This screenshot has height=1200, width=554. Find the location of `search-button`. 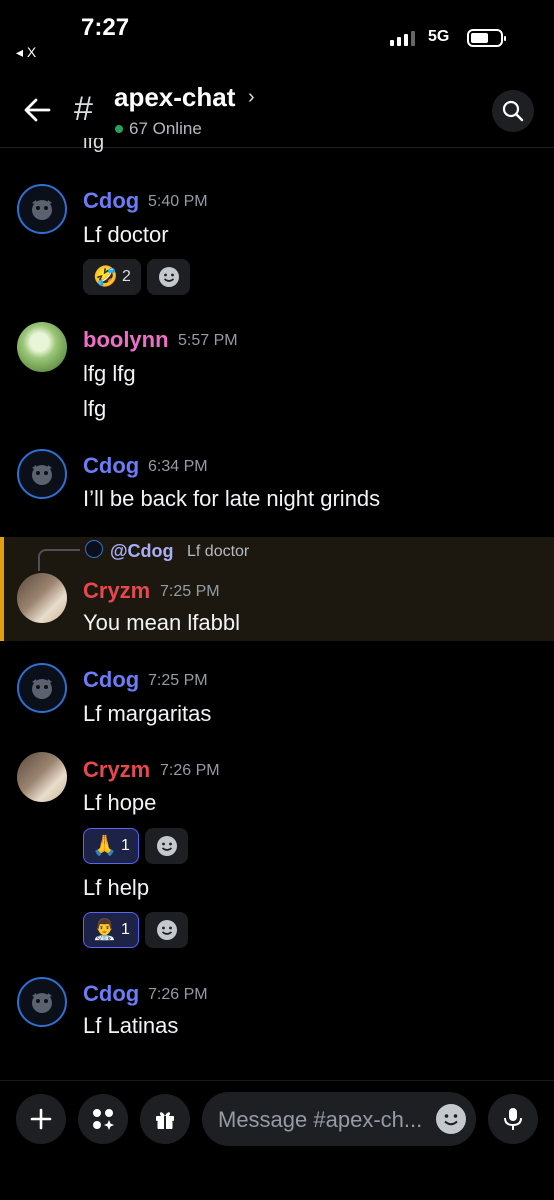

search-button is located at coordinates (513, 111).